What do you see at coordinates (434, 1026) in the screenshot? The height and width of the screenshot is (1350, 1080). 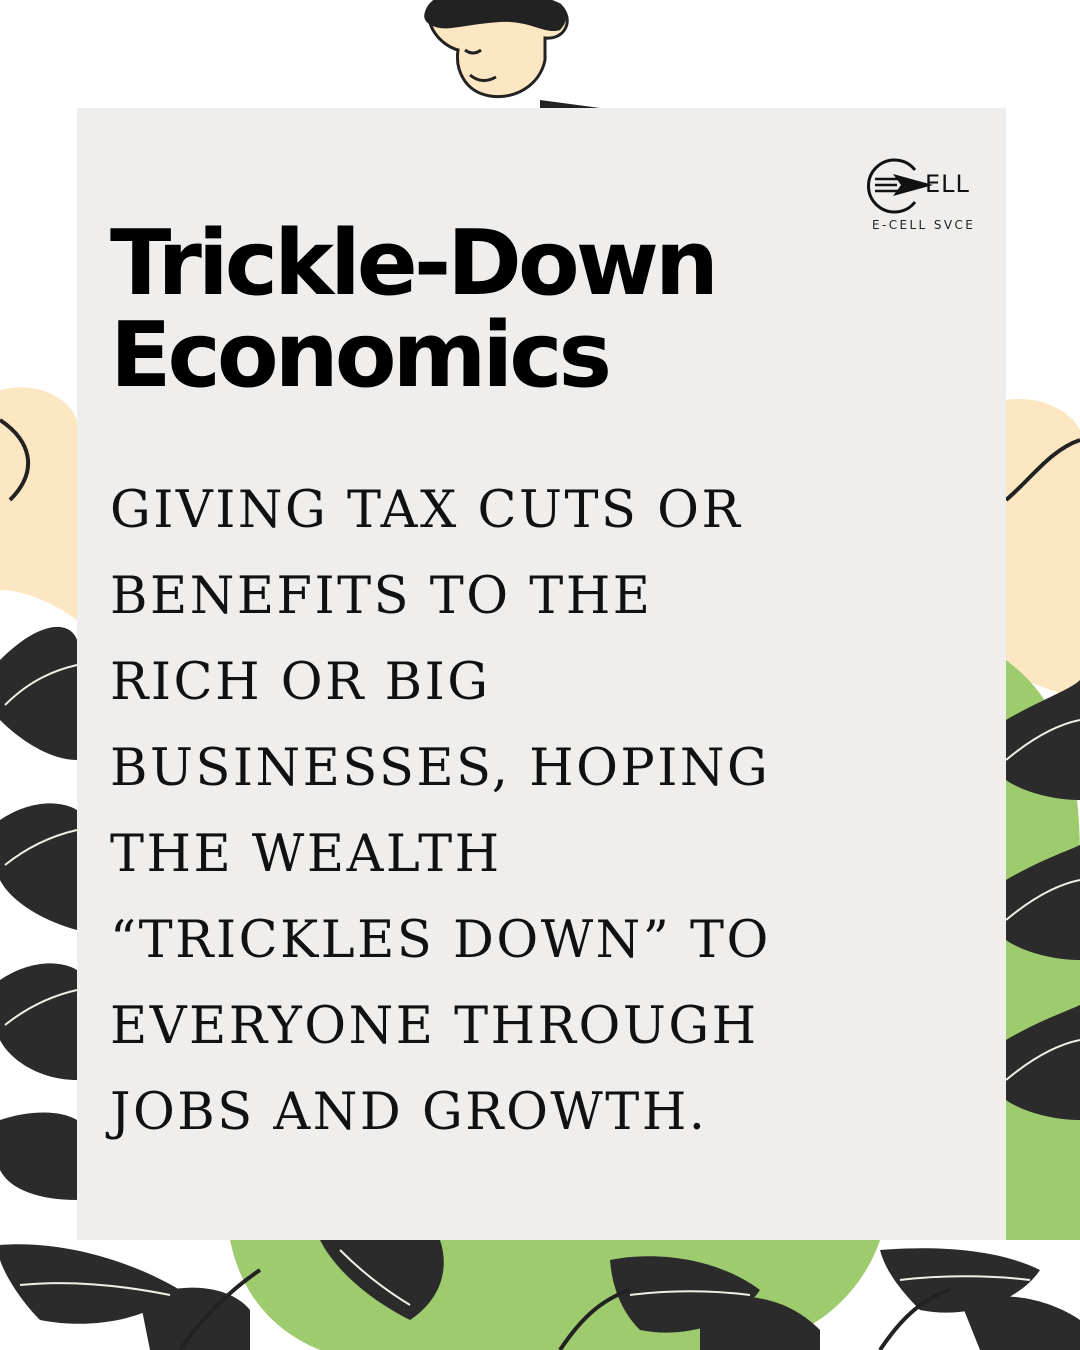 I see `definition-line: EVERYONE THROUGH` at bounding box center [434, 1026].